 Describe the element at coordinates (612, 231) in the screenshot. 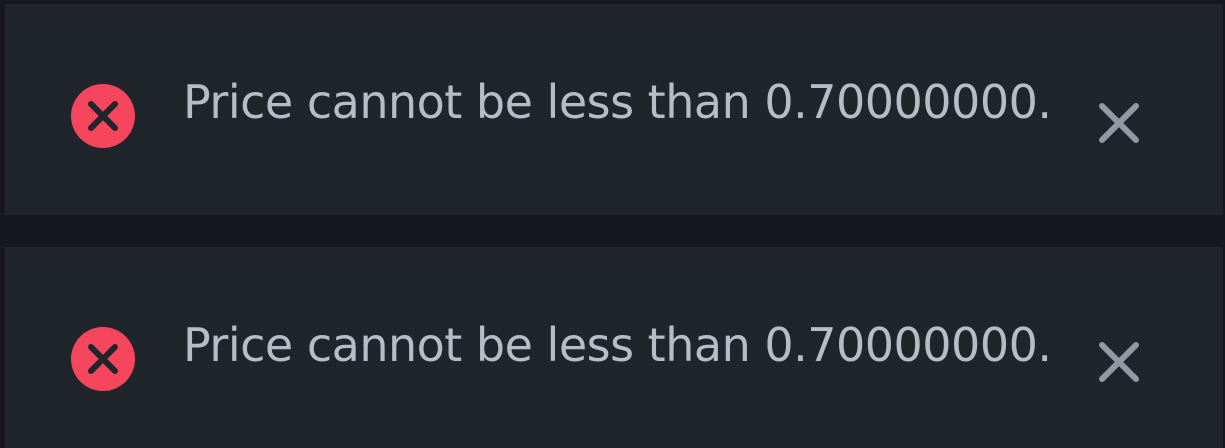

I see `divider` at that location.